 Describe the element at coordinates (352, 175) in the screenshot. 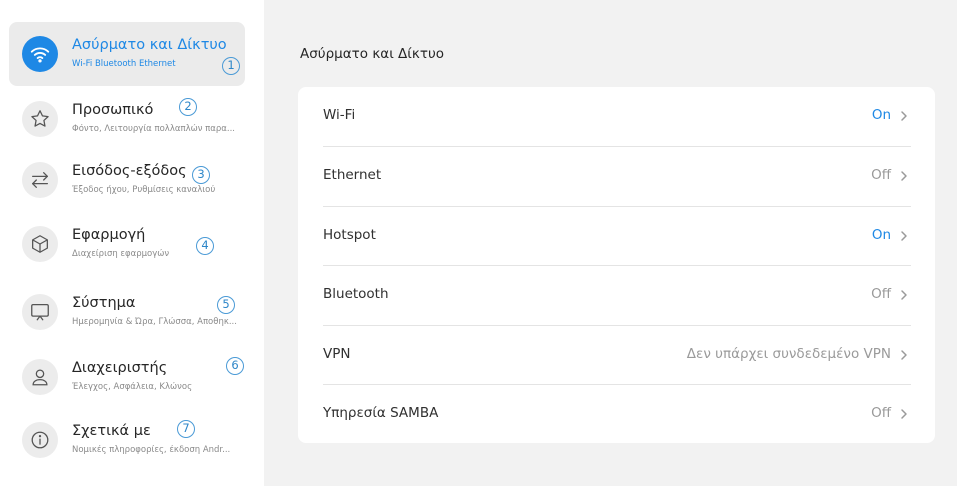

I see `setting-label: Ethernet` at that location.